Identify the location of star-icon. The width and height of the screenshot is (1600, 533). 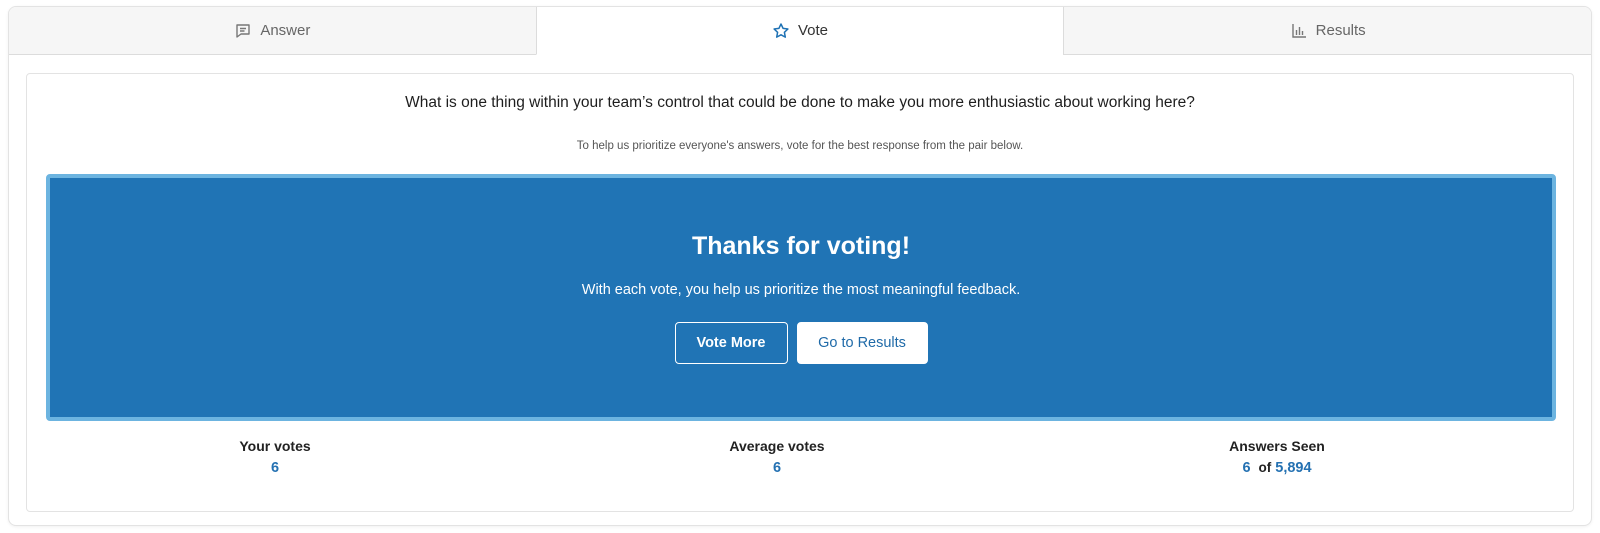
(781, 31).